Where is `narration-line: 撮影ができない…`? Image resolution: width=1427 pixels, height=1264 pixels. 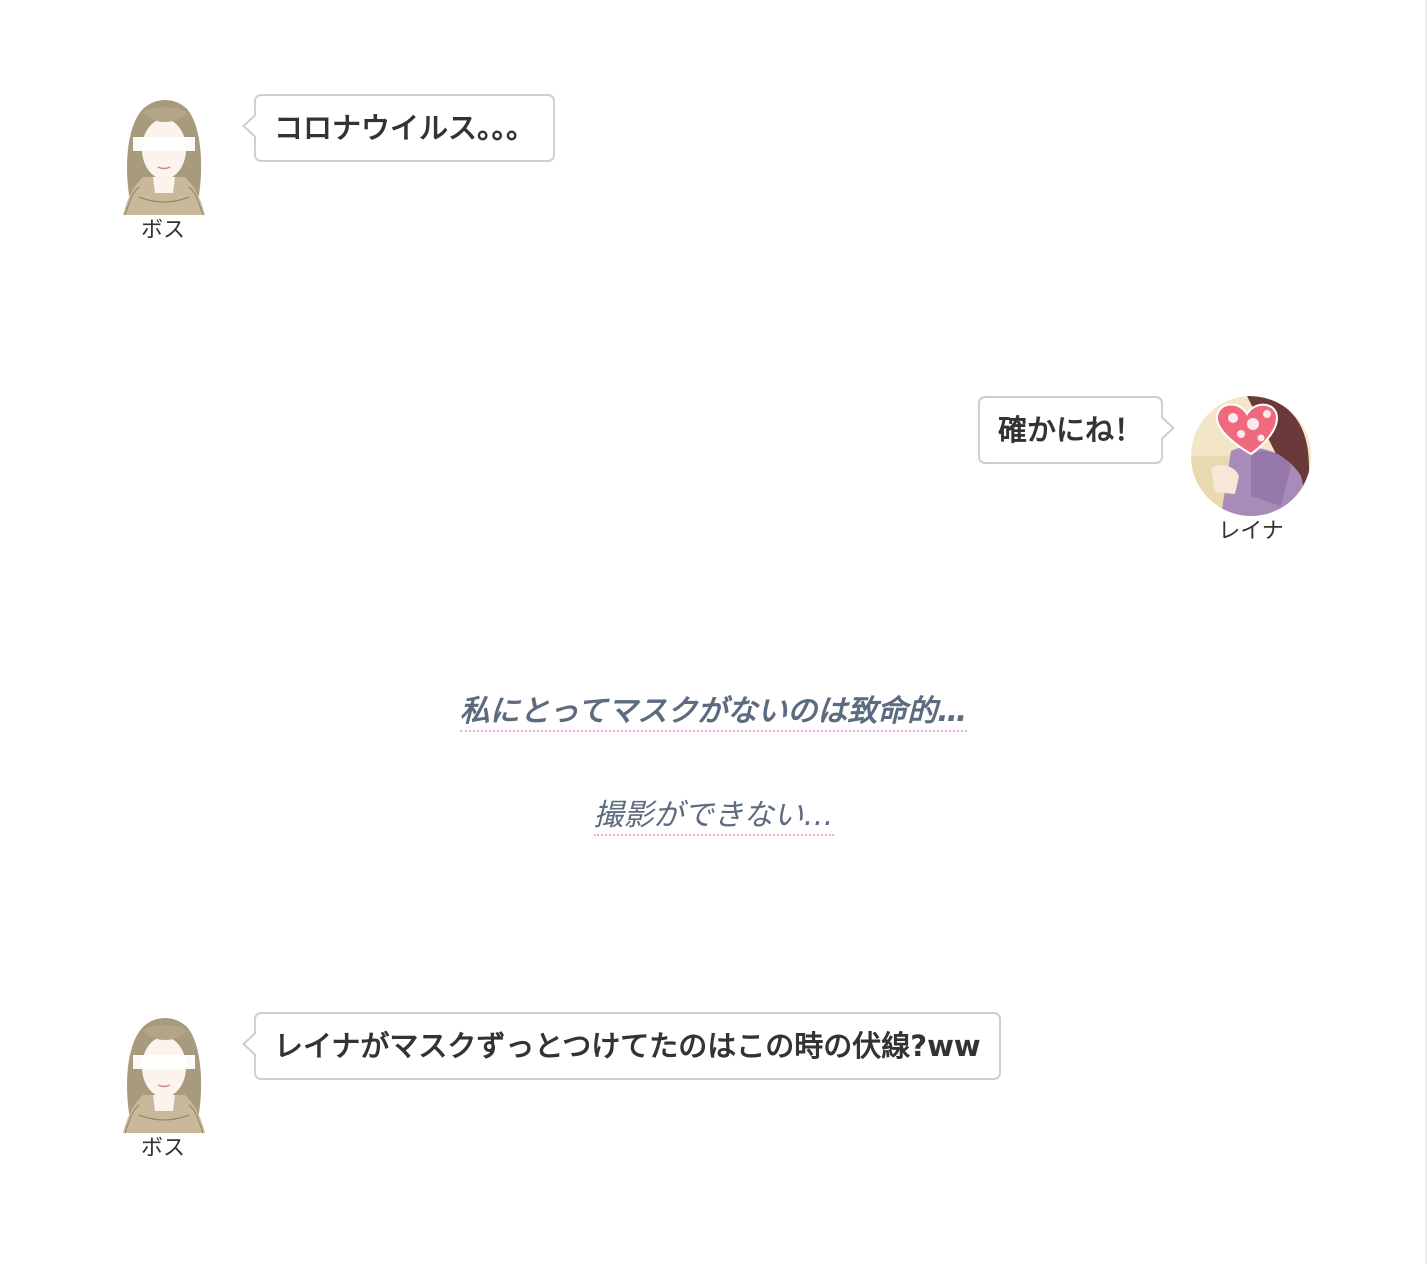
narration-line: 撮影ができない… is located at coordinates (713, 813).